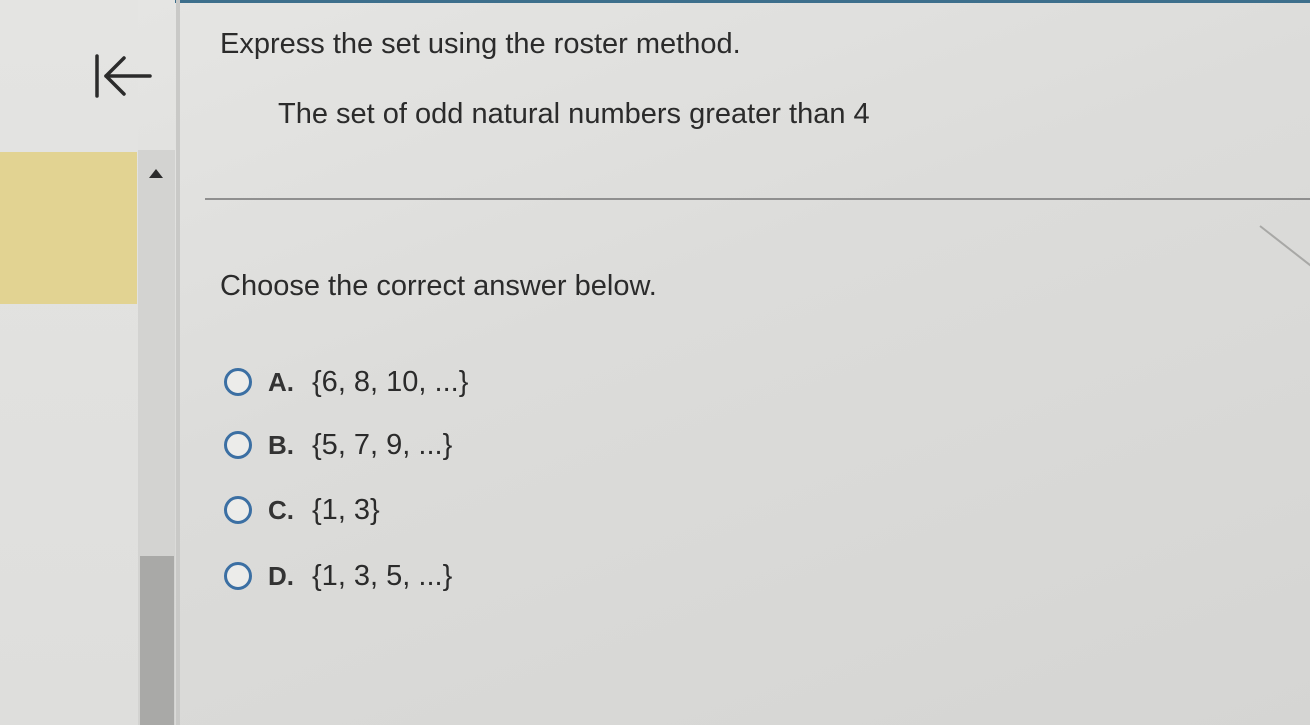 The height and width of the screenshot is (725, 1310). I want to click on option-a-text: {6, 8, 10, ...}, so click(390, 381).